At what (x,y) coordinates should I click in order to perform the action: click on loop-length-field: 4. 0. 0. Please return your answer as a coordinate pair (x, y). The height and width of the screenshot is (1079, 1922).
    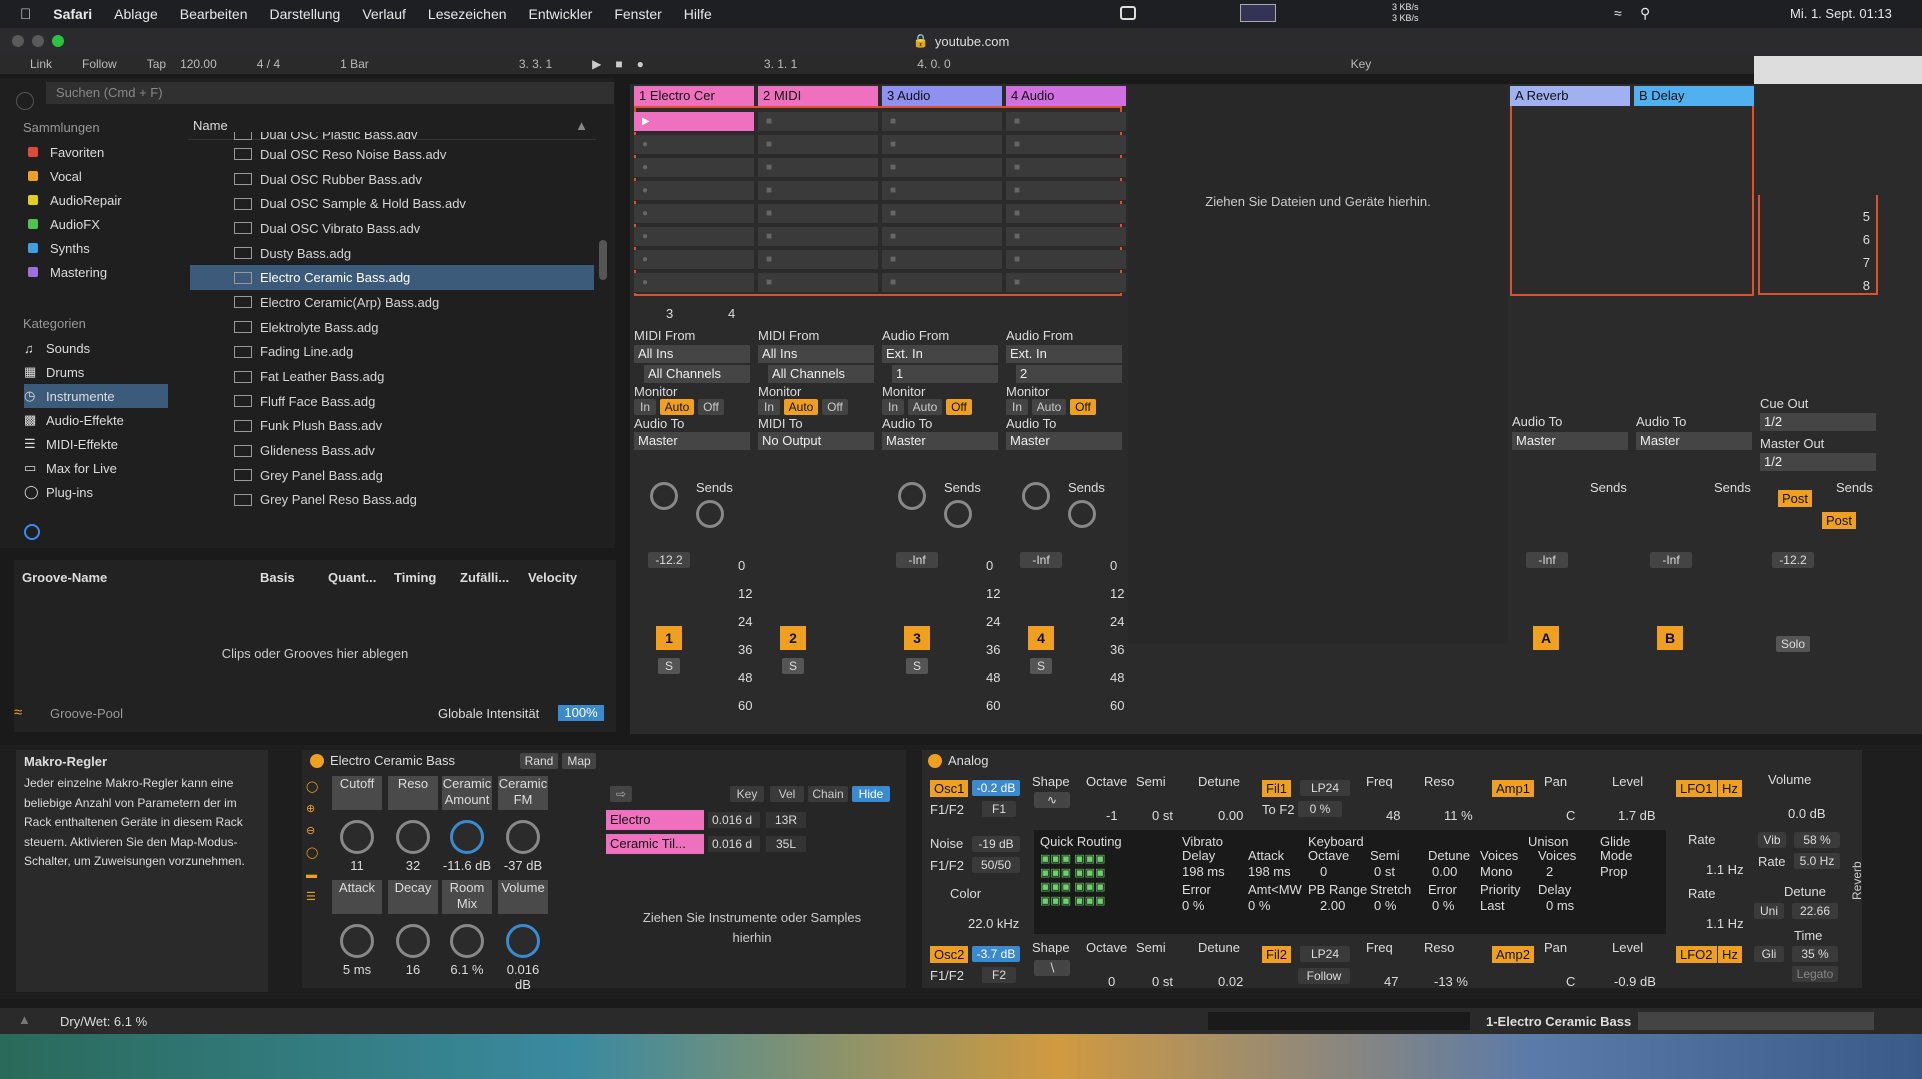
    Looking at the image, I should click on (933, 64).